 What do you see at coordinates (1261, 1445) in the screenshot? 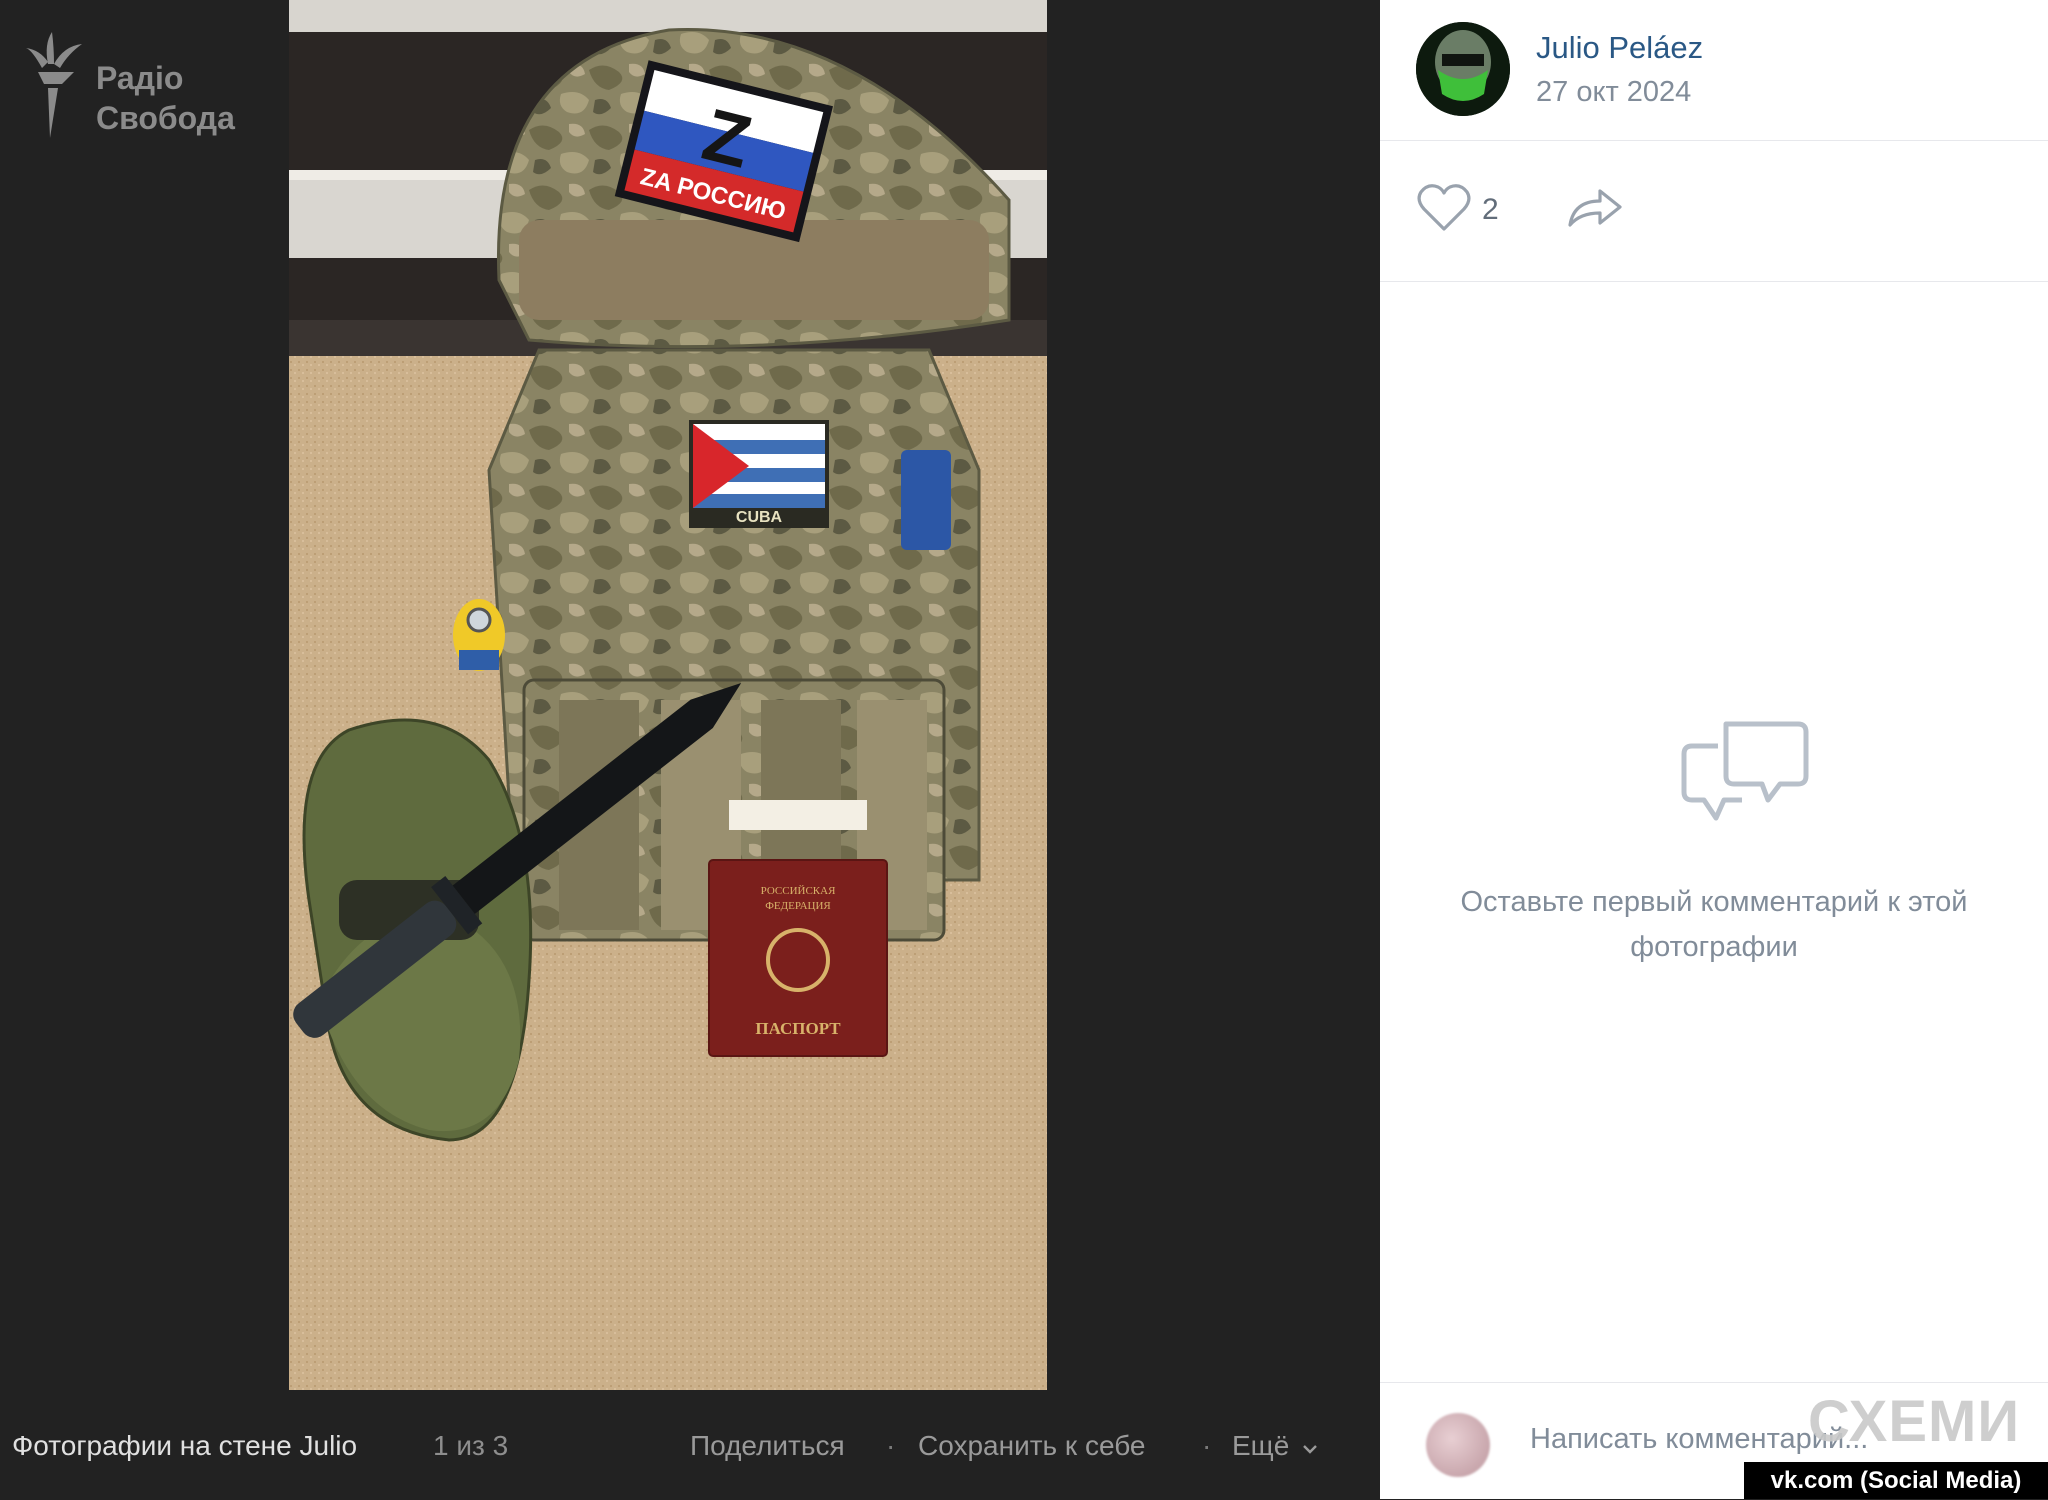
I see `more-label: Ещё` at bounding box center [1261, 1445].